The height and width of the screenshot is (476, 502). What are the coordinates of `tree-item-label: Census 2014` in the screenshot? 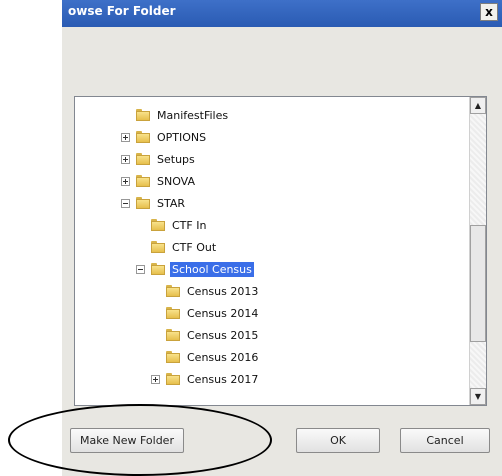 It's located at (223, 313).